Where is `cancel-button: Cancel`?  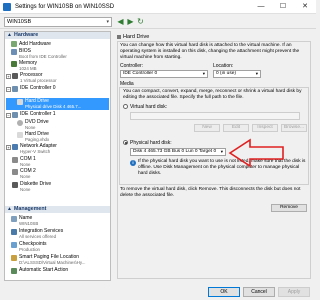
cancel-button: Cancel is located at coordinates (259, 292).